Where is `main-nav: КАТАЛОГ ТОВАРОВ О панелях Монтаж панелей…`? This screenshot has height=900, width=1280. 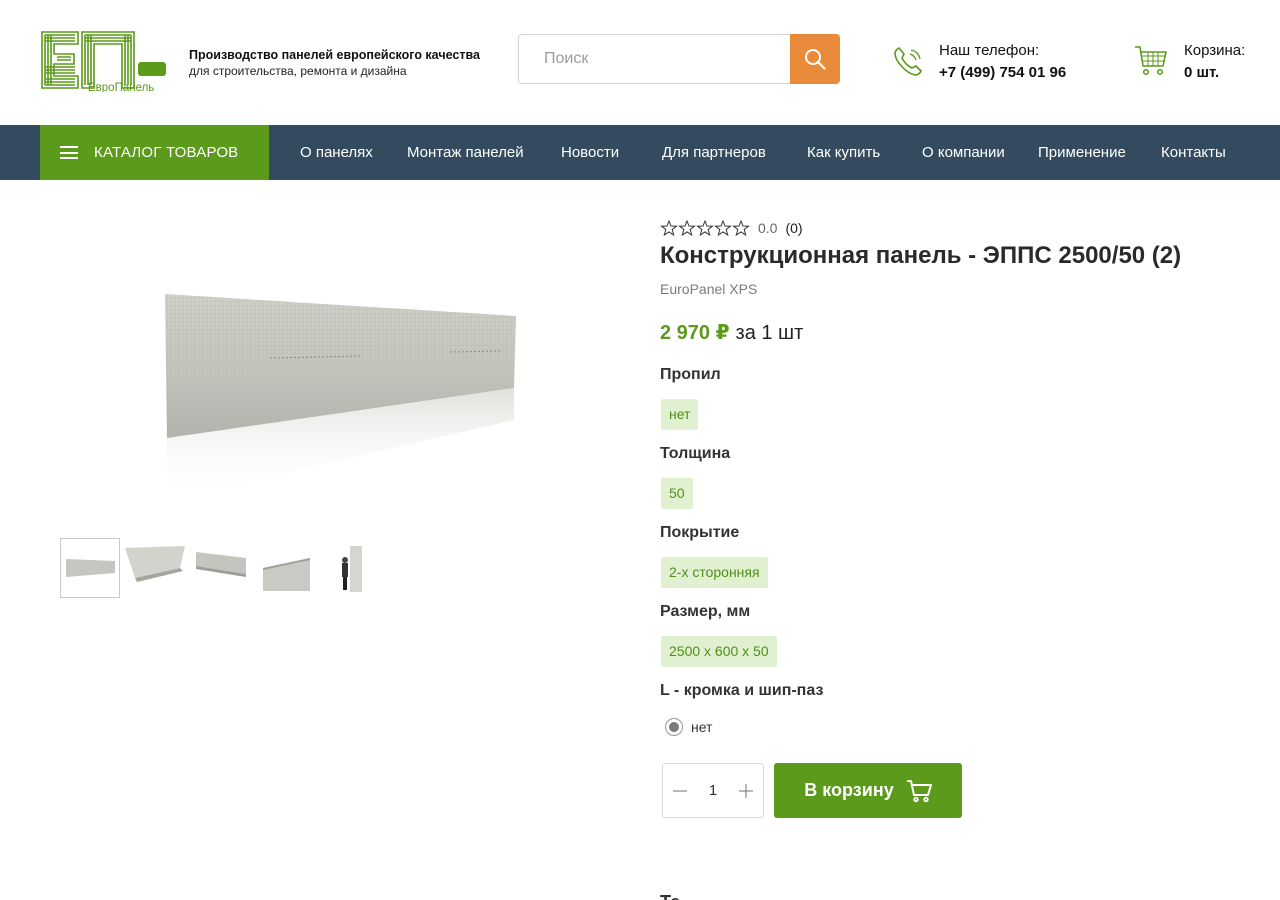 main-nav: КАТАЛОГ ТОВАРОВ О панелях Монтаж панелей… is located at coordinates (640, 152).